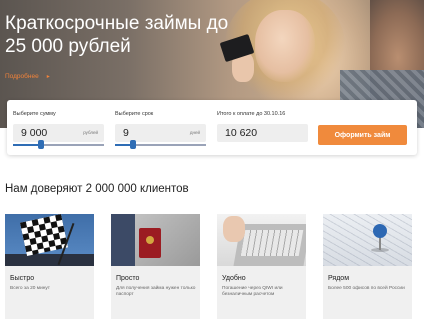 Image resolution: width=424 pixels, height=323 pixels. What do you see at coordinates (22, 278) in the screenshot?
I see `feature-title: Быстро` at bounding box center [22, 278].